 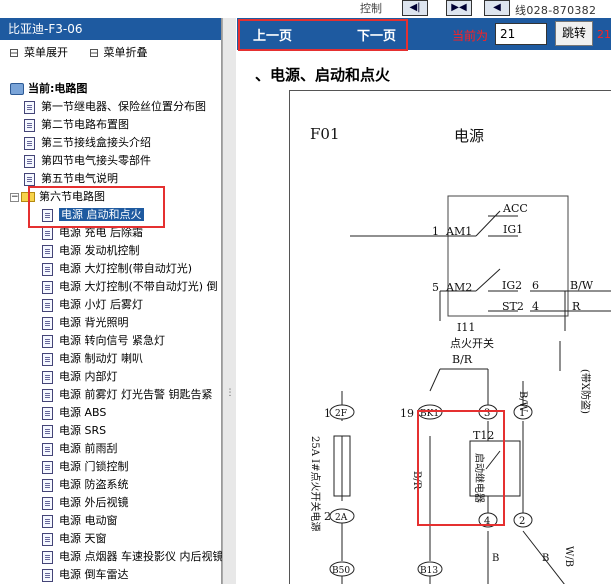 I want to click on tree-subitem: 电源 ABS, so click(x=74, y=413).